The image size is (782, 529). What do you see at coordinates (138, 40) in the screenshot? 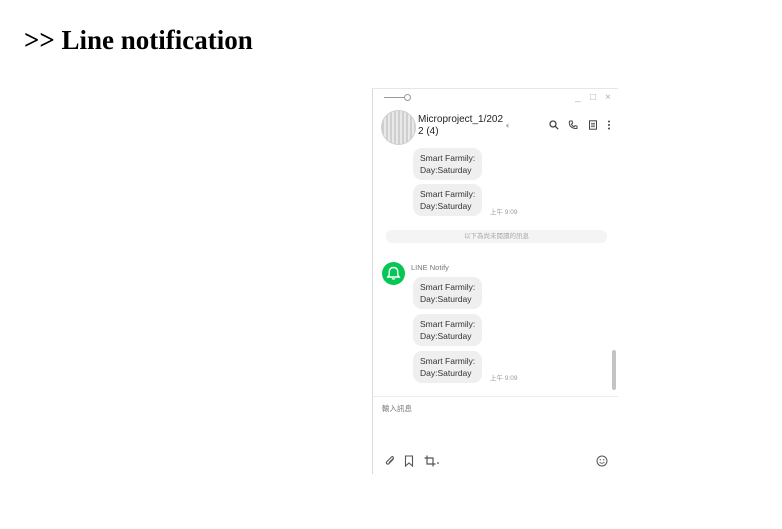
I see `page-heading: >> Line notification` at bounding box center [138, 40].